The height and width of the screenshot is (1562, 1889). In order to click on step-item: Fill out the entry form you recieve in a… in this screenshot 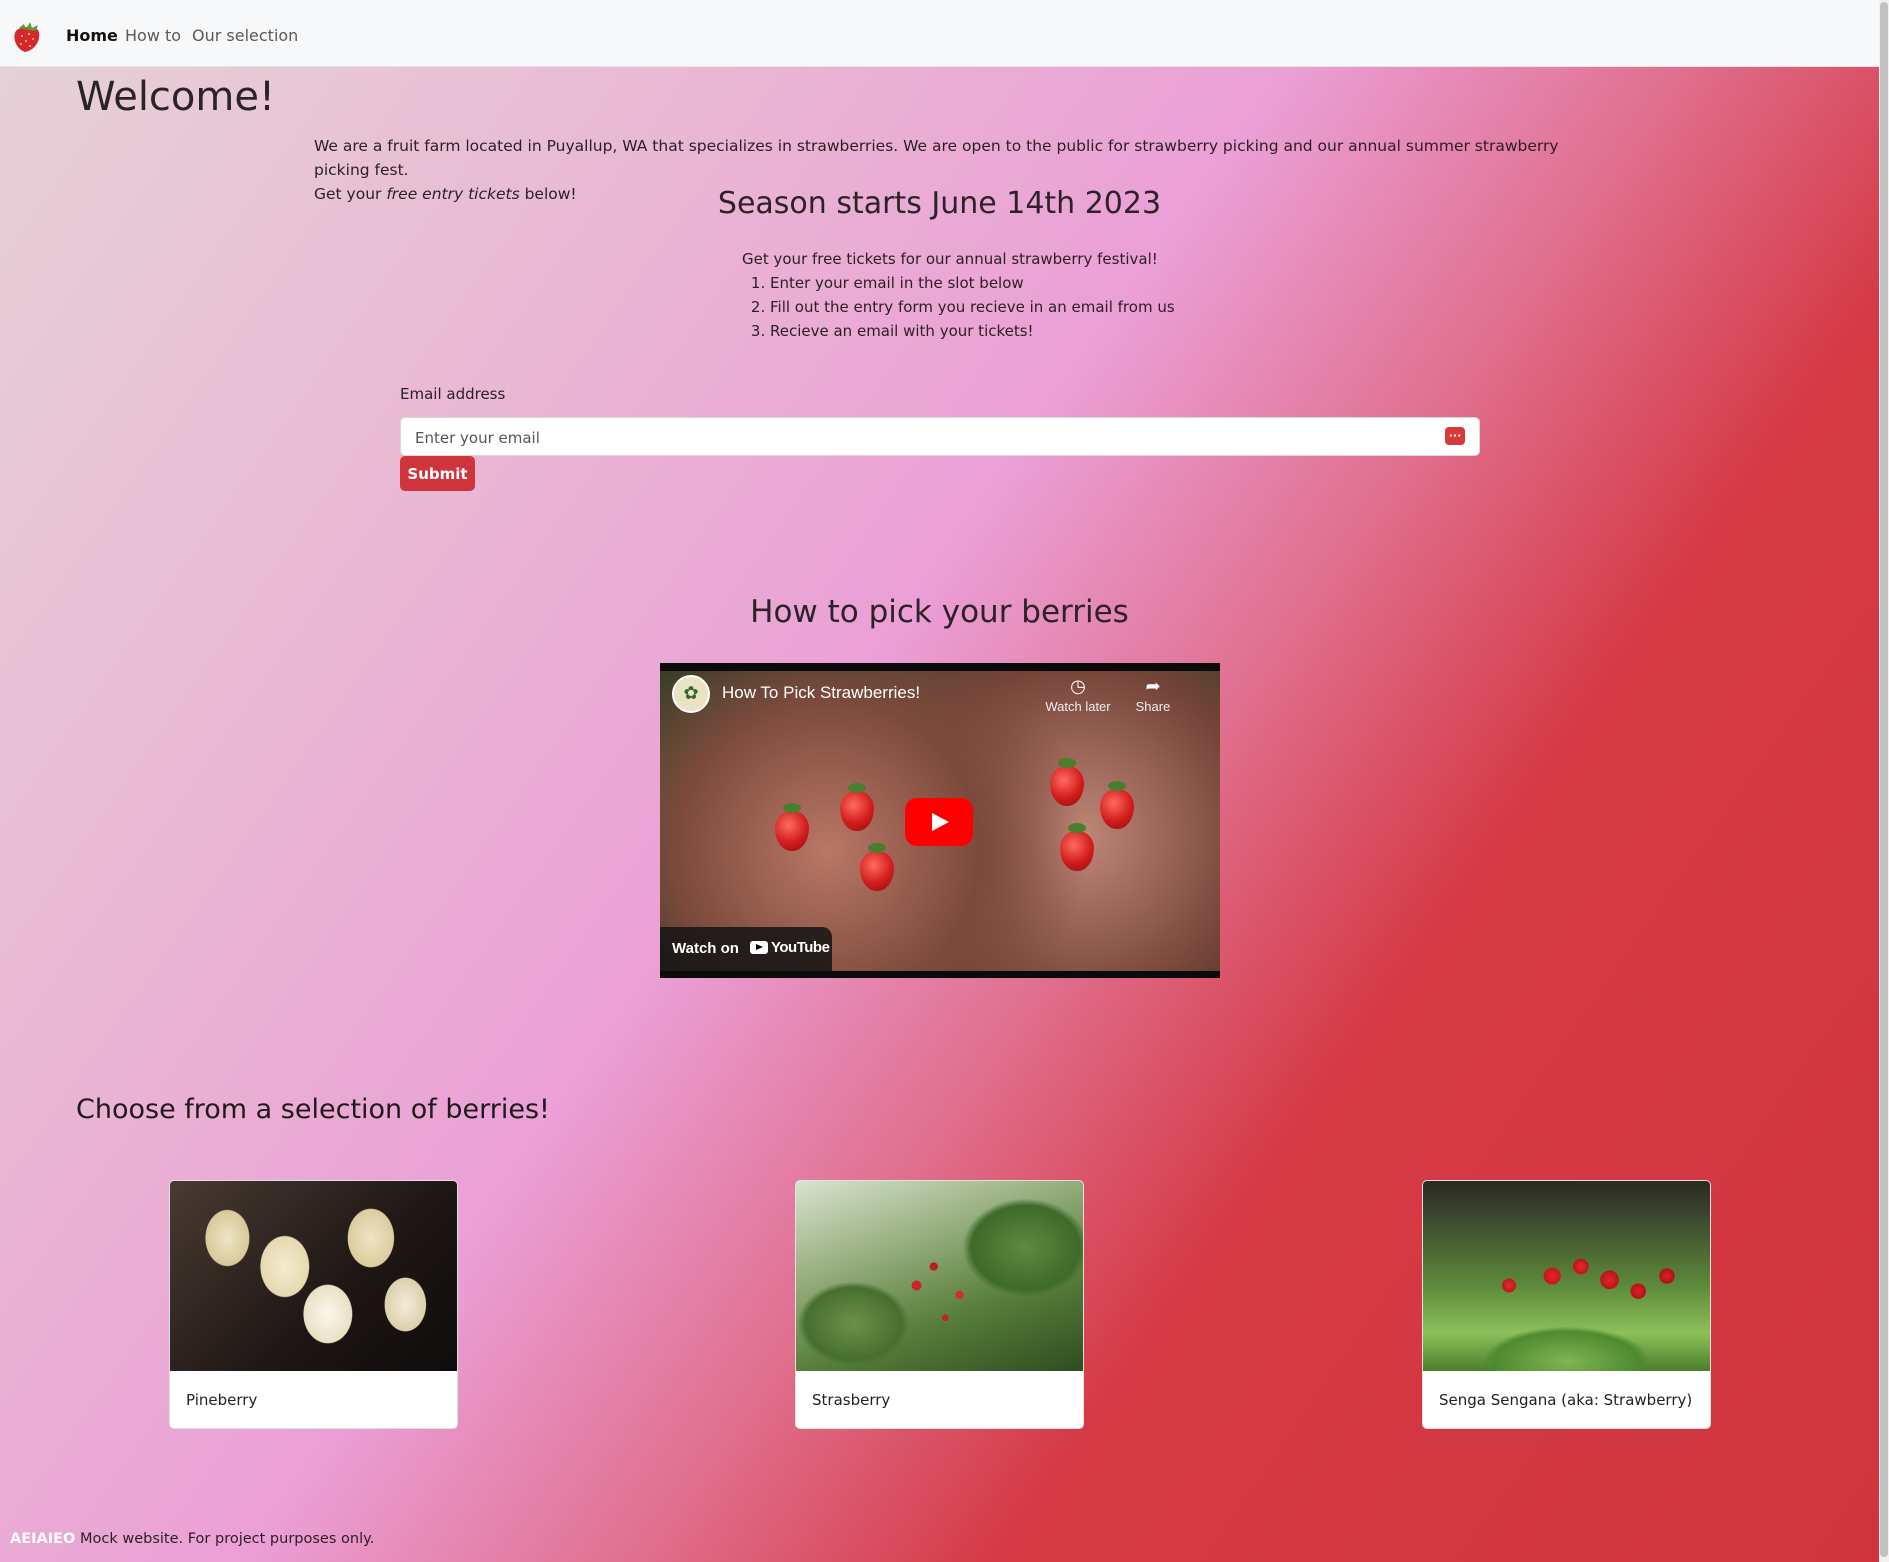, I will do `click(972, 307)`.